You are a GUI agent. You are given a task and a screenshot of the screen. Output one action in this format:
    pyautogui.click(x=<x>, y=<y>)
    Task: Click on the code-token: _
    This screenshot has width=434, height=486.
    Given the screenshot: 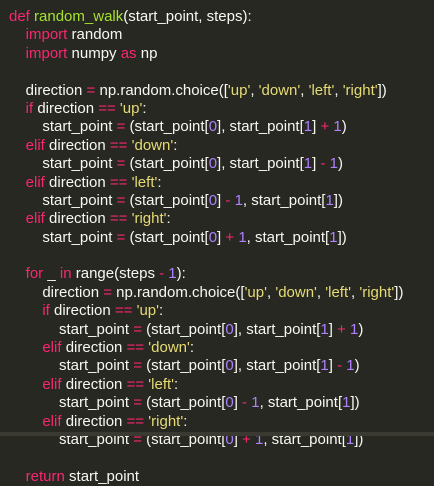 What is the action you would take?
    pyautogui.click(x=51, y=274)
    